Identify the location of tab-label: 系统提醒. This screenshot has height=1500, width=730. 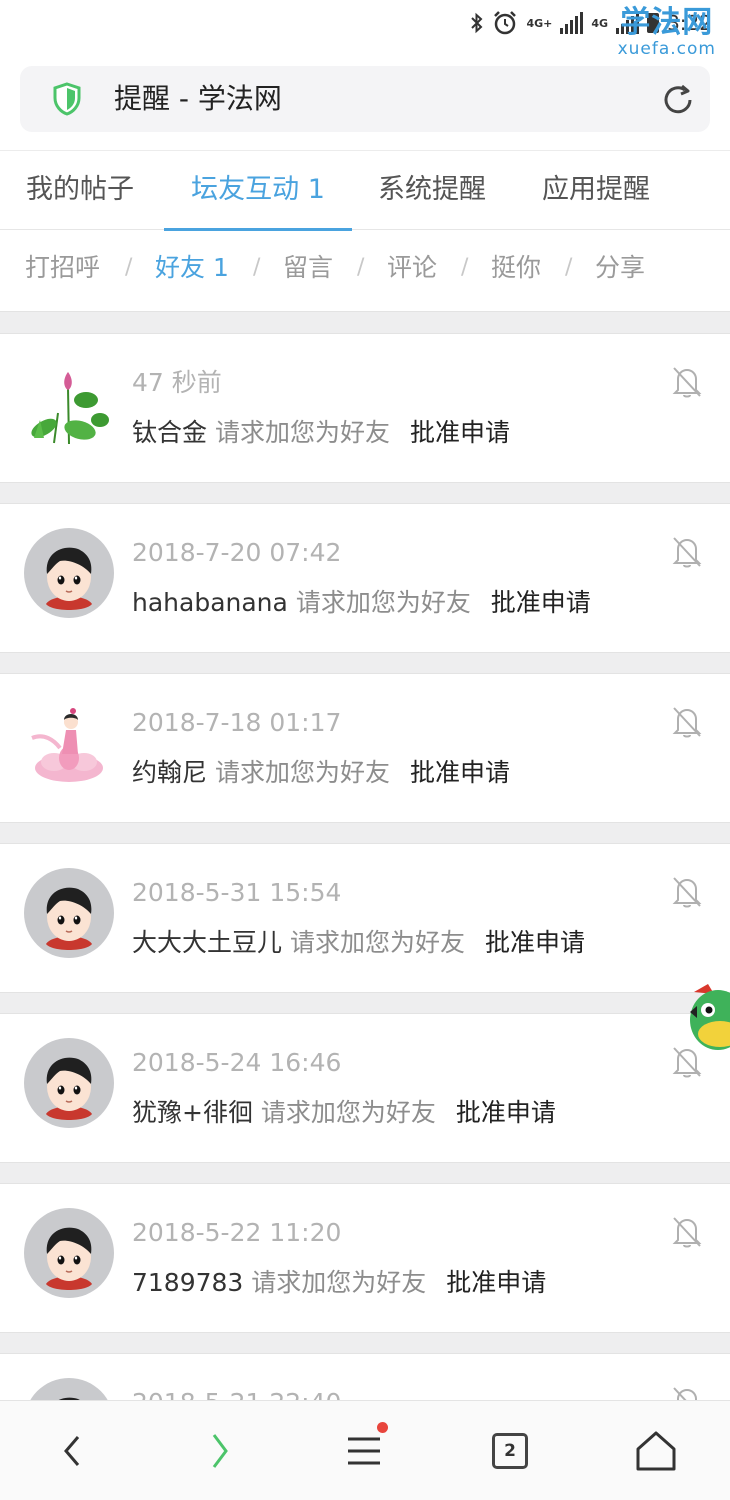
(432, 189).